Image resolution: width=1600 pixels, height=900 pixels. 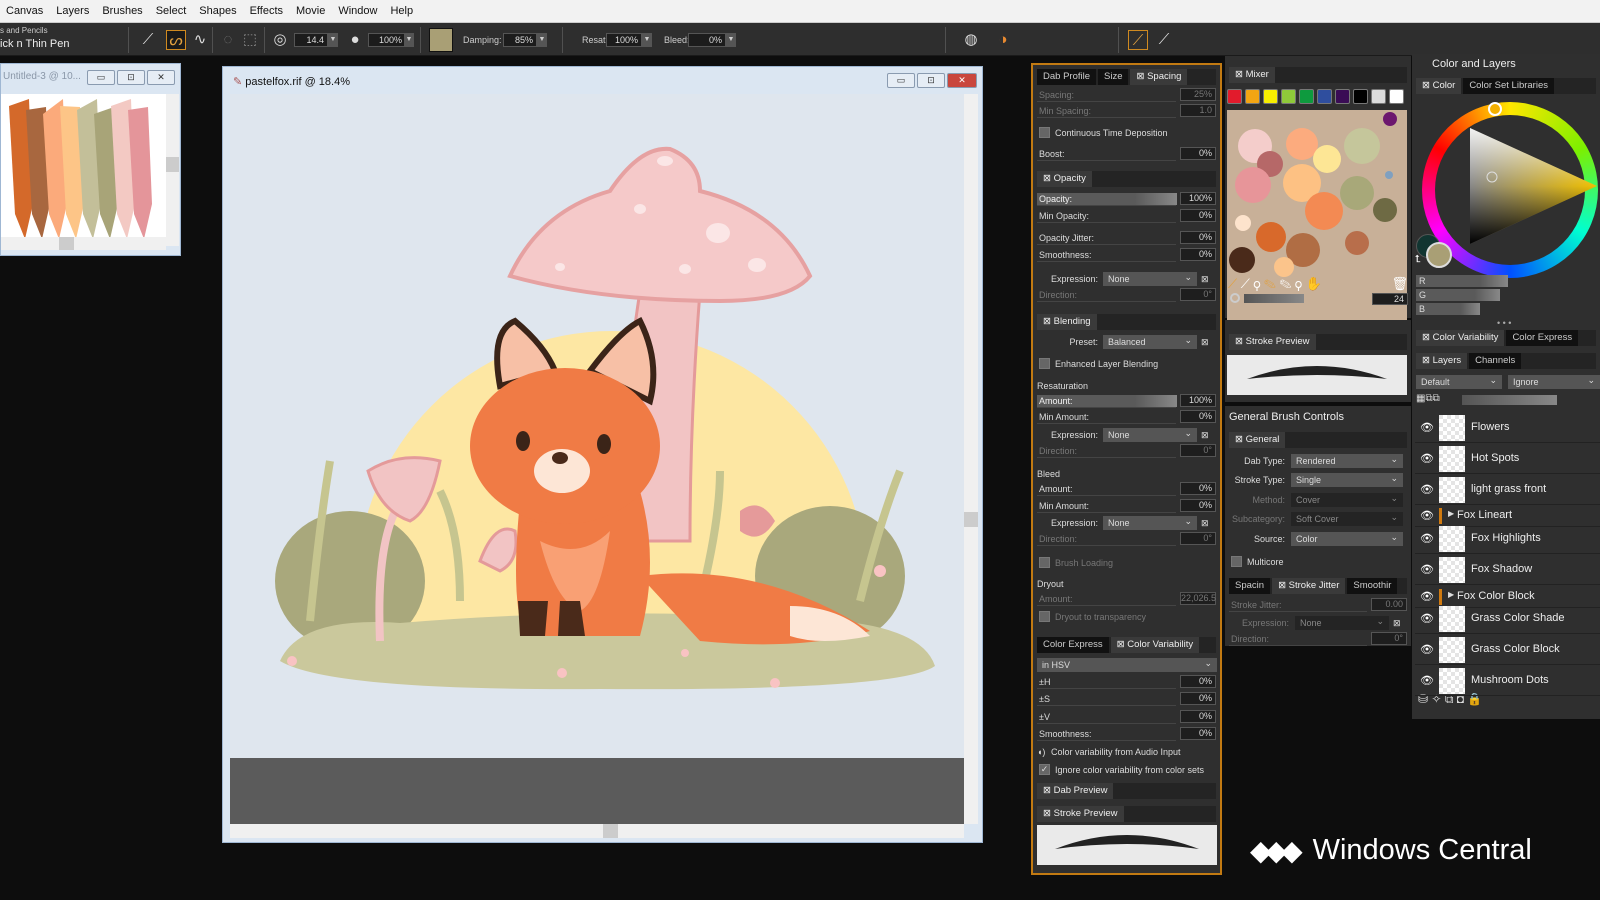 What do you see at coordinates (1257, 440) in the screenshot?
I see `tab-general: General` at bounding box center [1257, 440].